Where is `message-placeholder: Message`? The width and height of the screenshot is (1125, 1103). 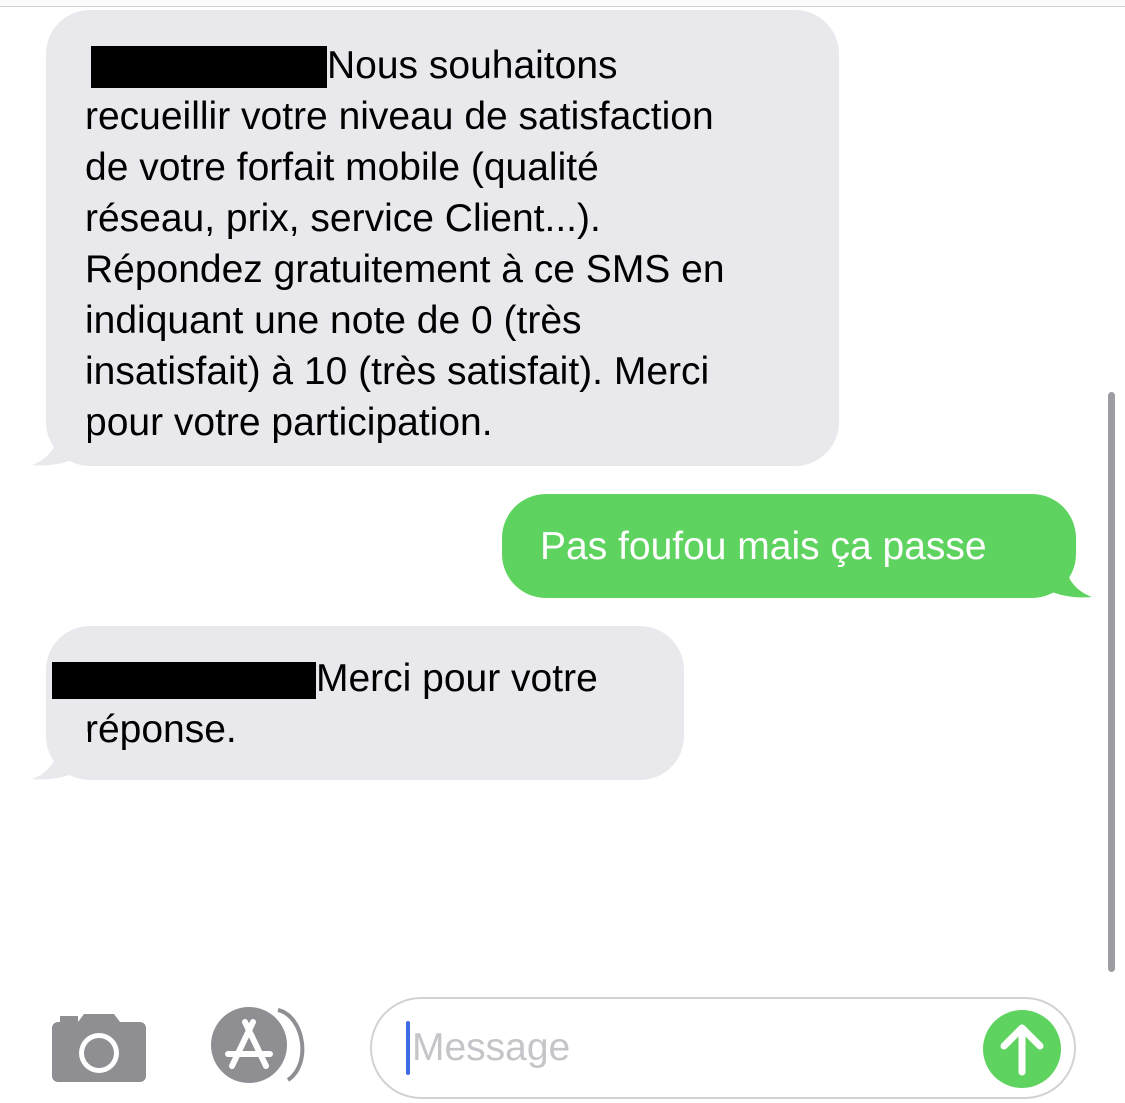 message-placeholder: Message is located at coordinates (491, 1047).